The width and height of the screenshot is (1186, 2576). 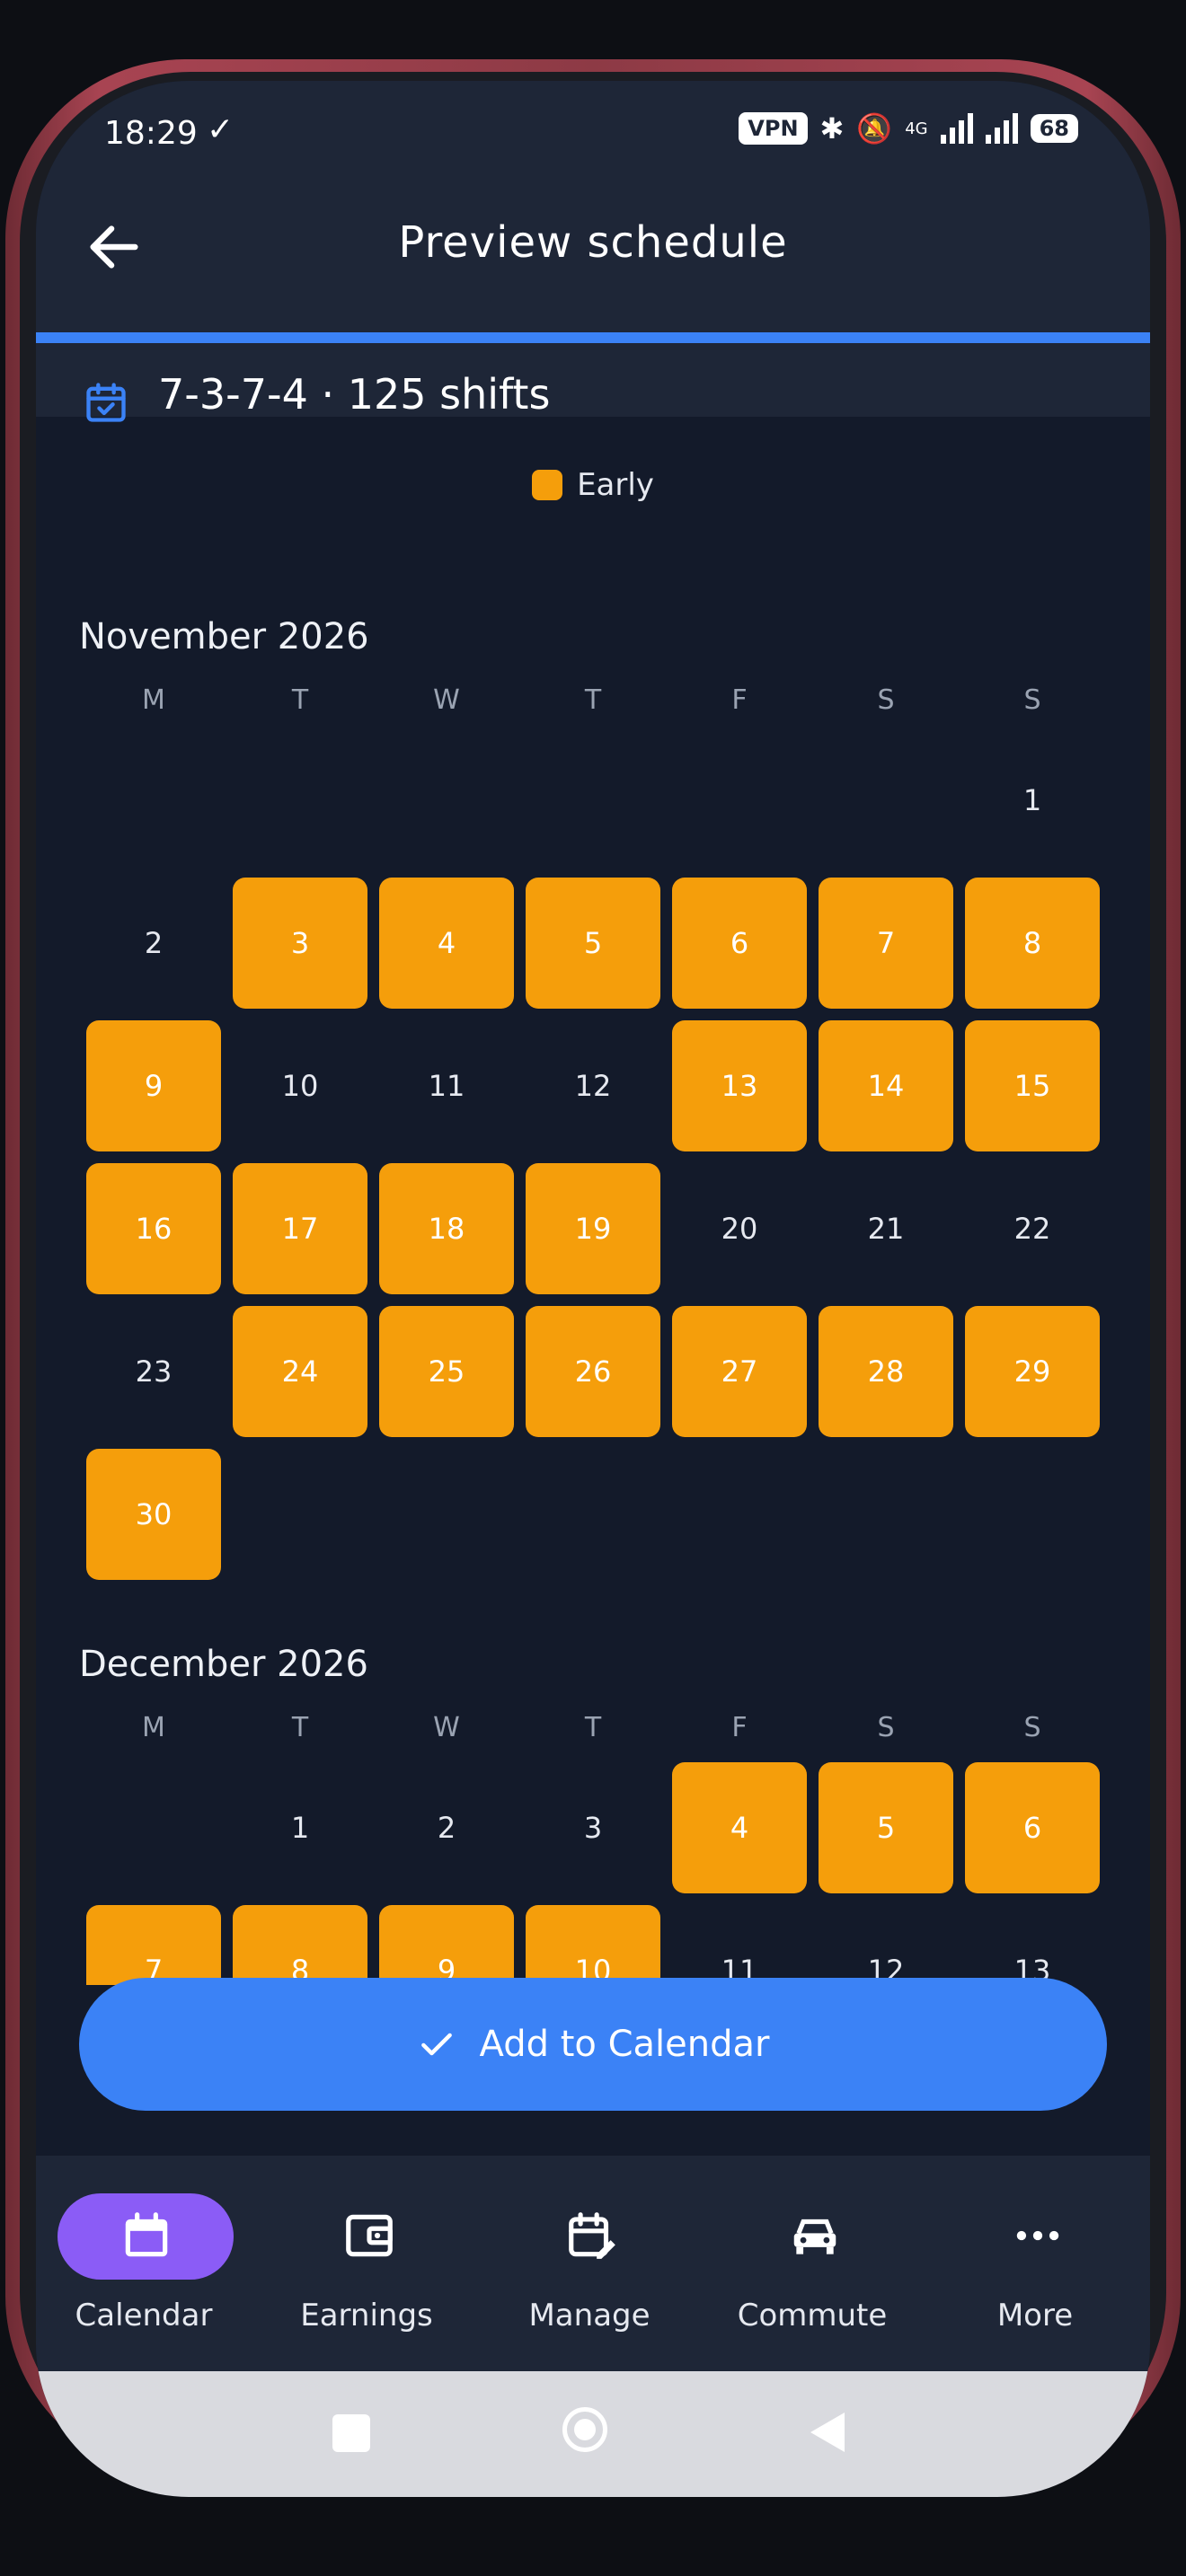 What do you see at coordinates (369, 2235) in the screenshot?
I see `wallet-icon` at bounding box center [369, 2235].